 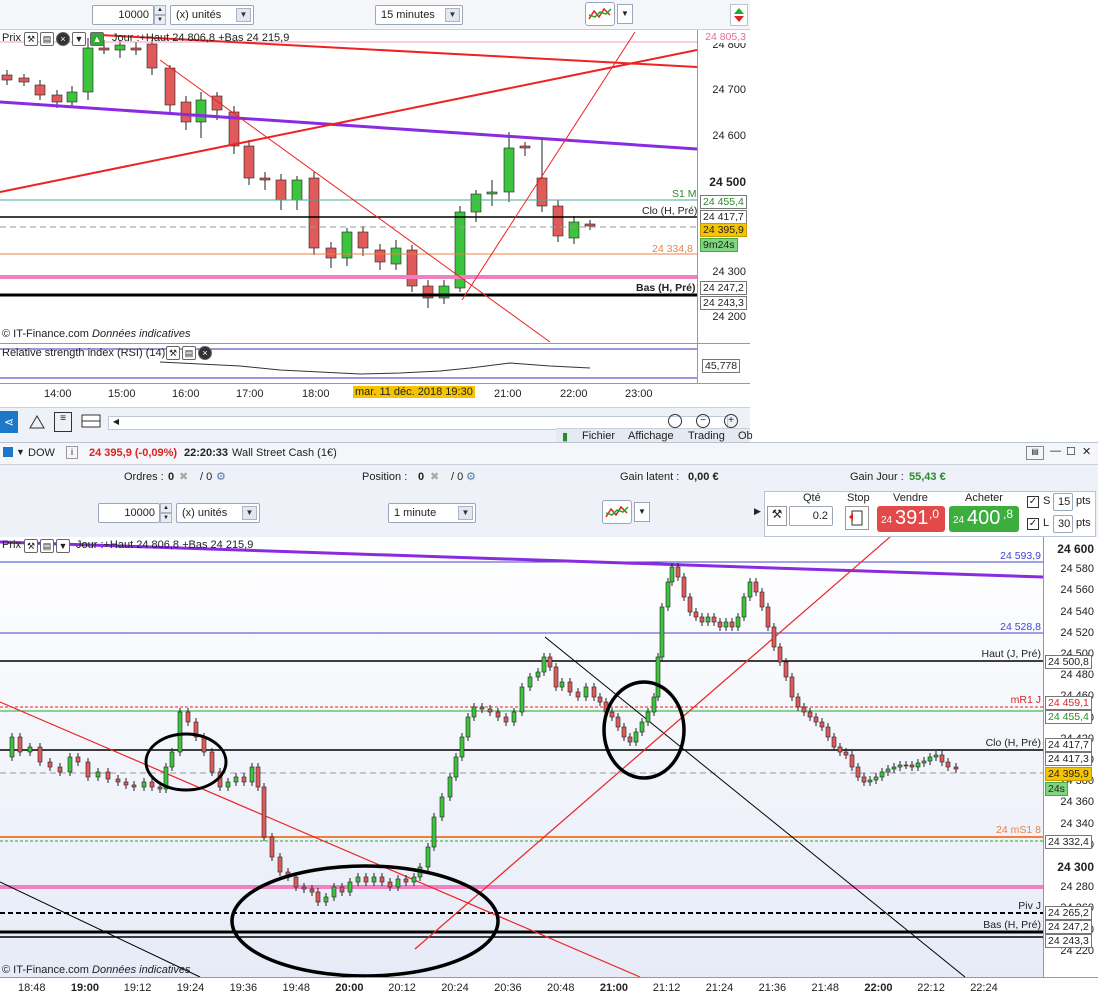 I want to click on info-icon: i, so click(x=72, y=452).